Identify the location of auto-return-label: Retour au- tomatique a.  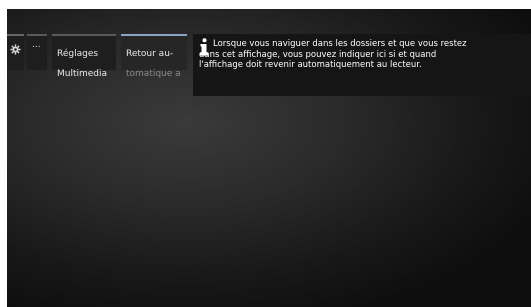
(153, 59).